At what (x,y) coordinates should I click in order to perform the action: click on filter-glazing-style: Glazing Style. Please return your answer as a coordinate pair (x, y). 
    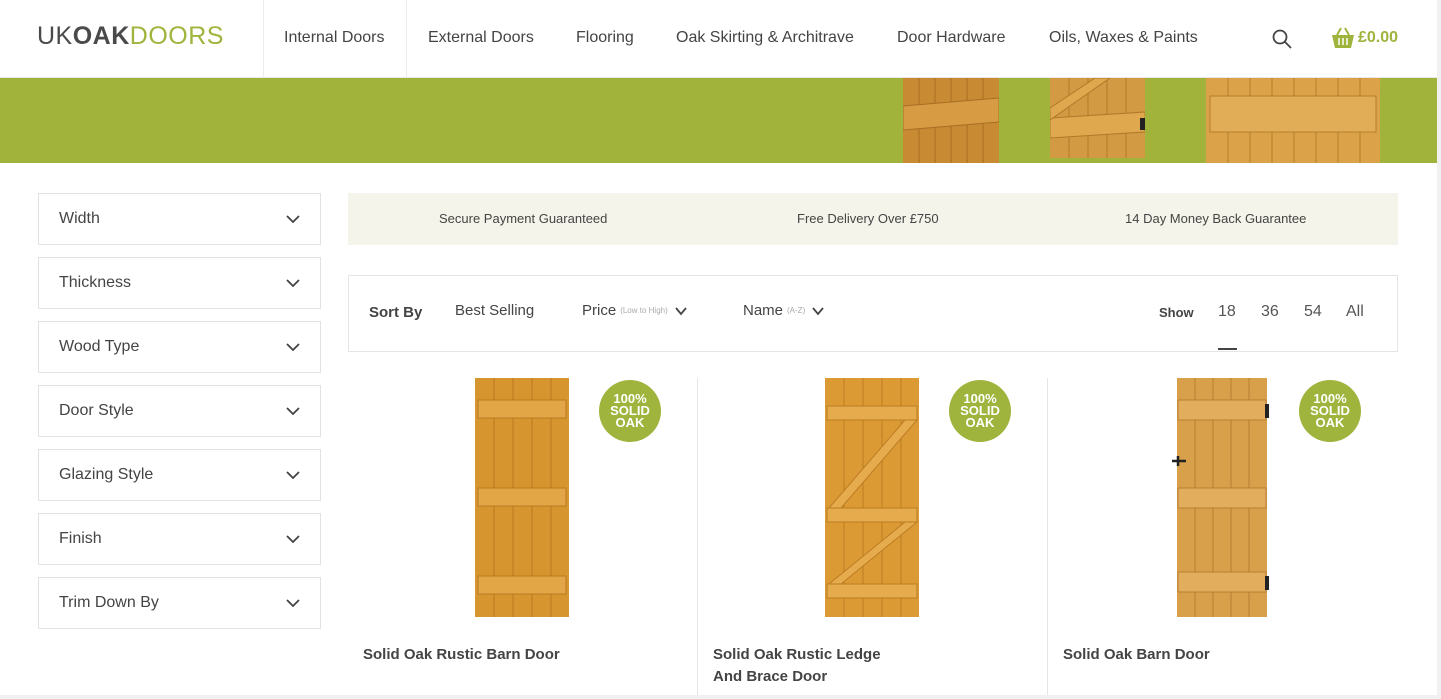
    Looking at the image, I should click on (179, 475).